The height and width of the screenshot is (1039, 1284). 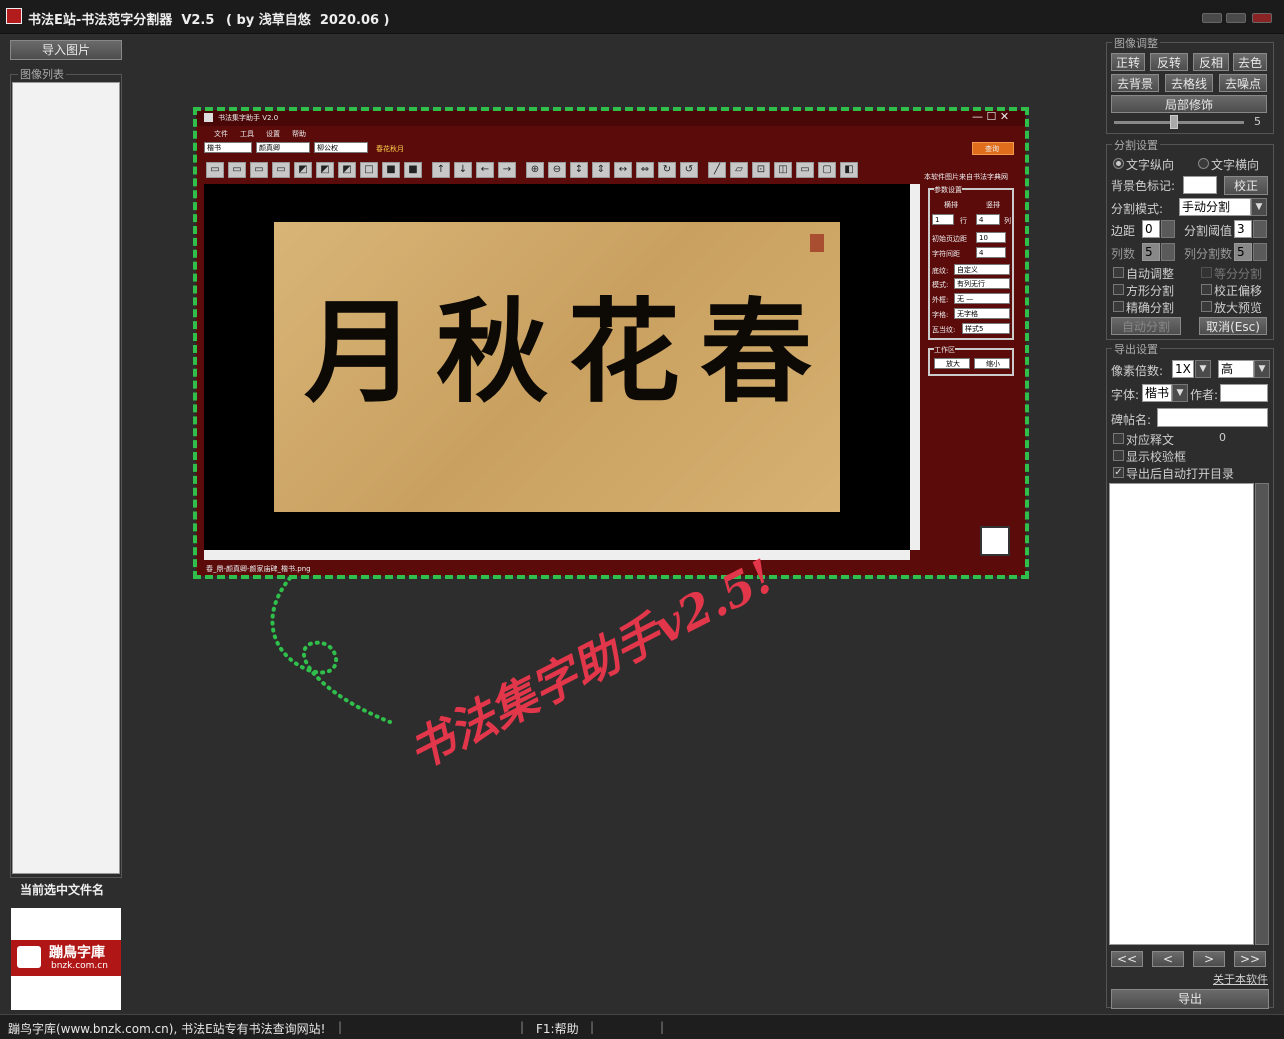 What do you see at coordinates (1150, 291) in the screenshot?
I see `square-split-label: 方形分割` at bounding box center [1150, 291].